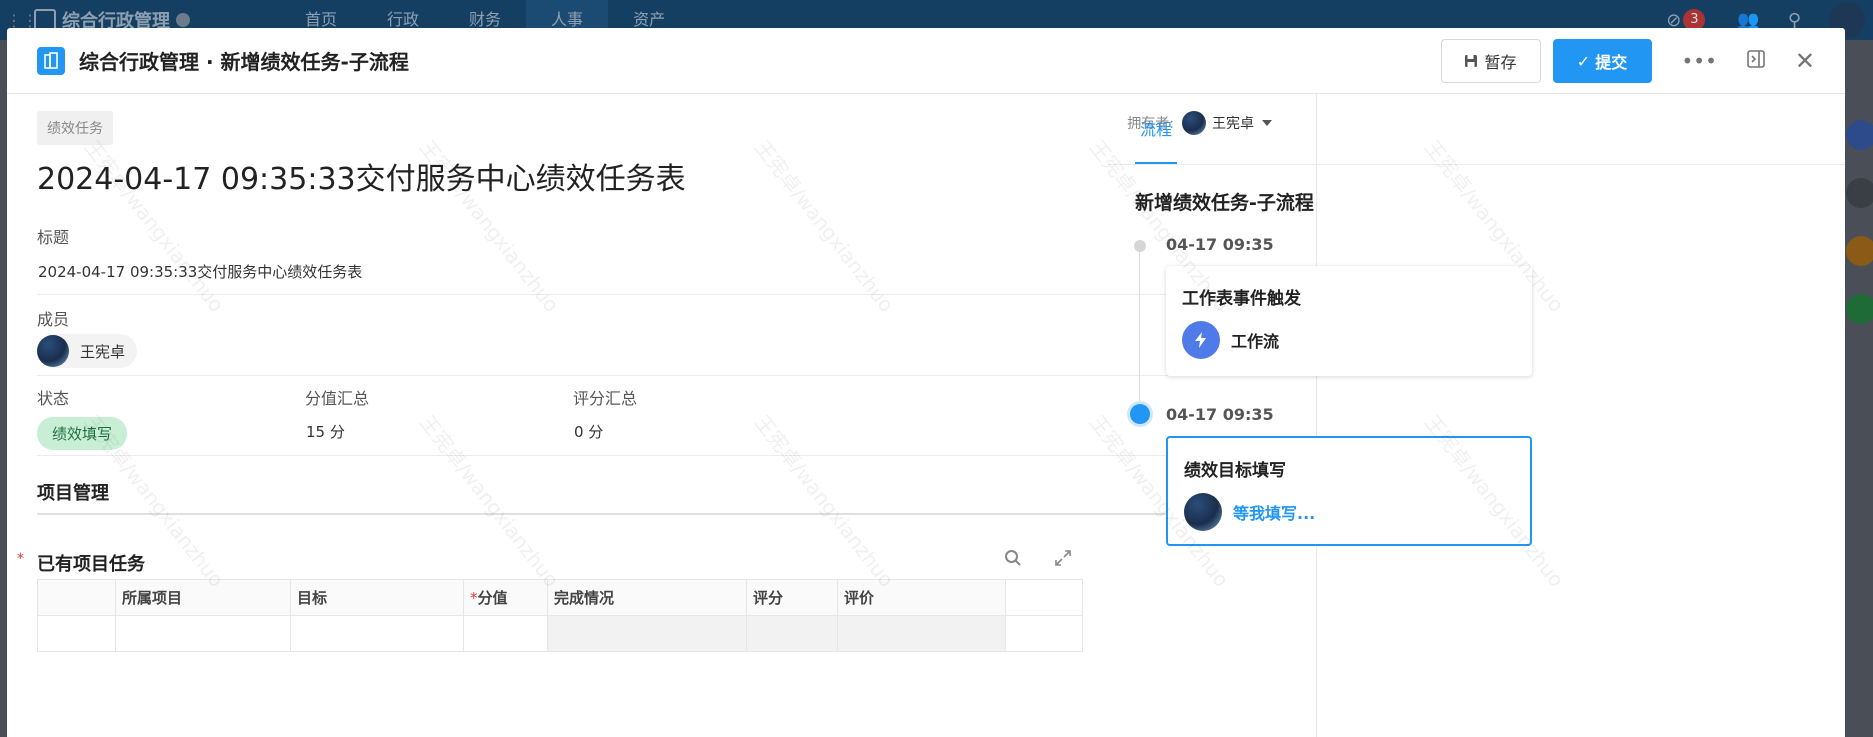 This screenshot has width=1873, height=737. What do you see at coordinates (1235, 471) in the screenshot?
I see `step-title: 绩效目标填写` at bounding box center [1235, 471].